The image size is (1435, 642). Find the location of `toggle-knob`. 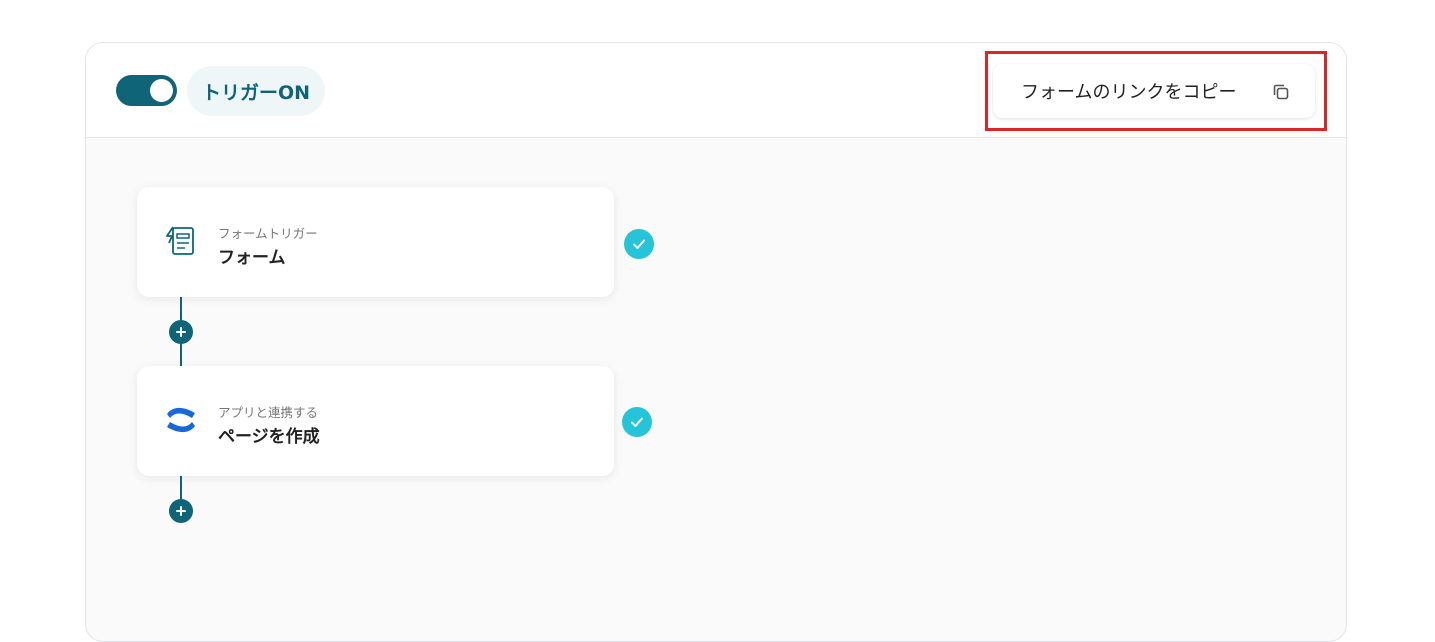

toggle-knob is located at coordinates (161, 90).